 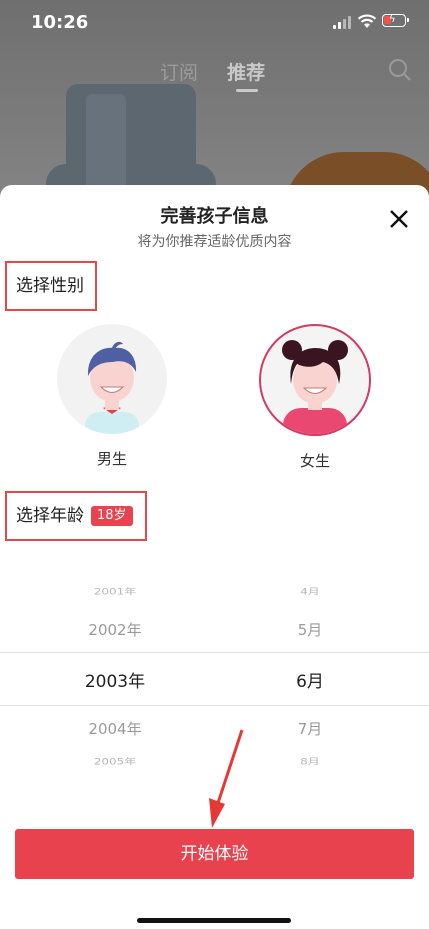 I want to click on gender-option-female: 女生, so click(x=315, y=397).